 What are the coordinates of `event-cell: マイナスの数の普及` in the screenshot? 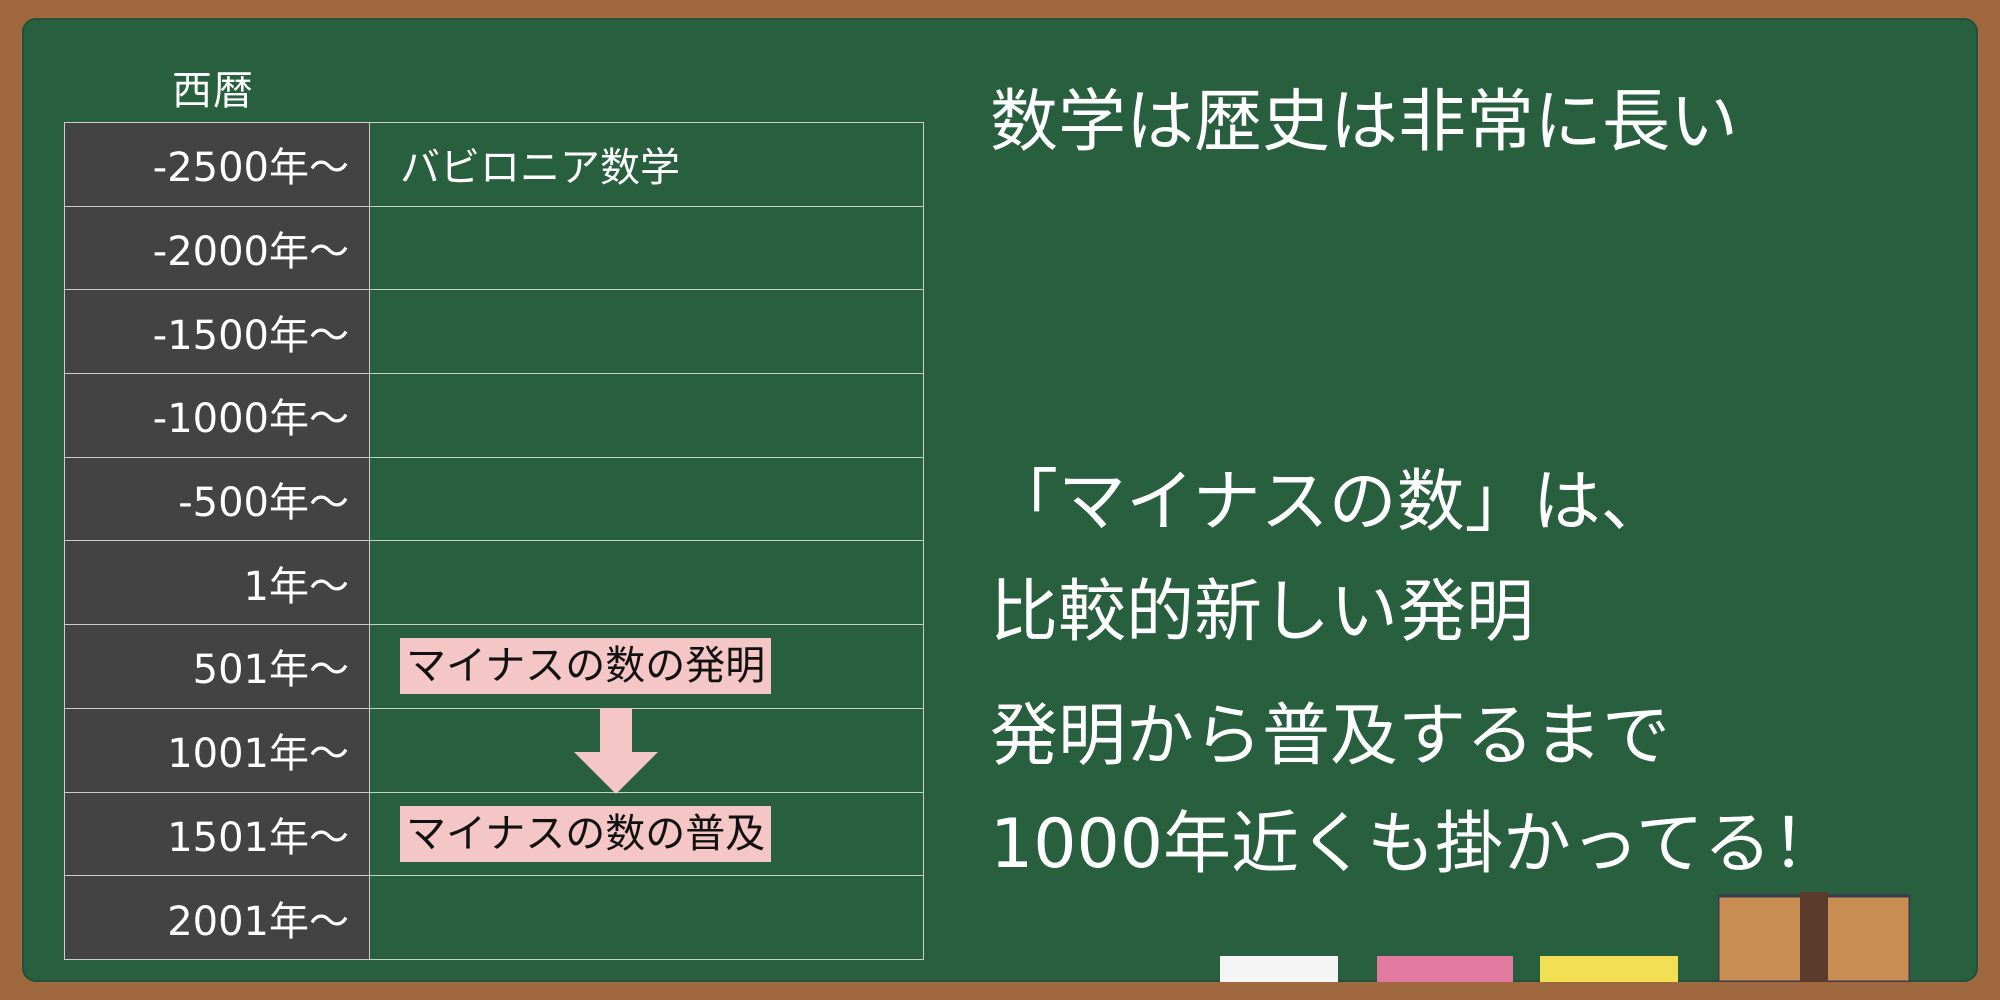 It's located at (646, 834).